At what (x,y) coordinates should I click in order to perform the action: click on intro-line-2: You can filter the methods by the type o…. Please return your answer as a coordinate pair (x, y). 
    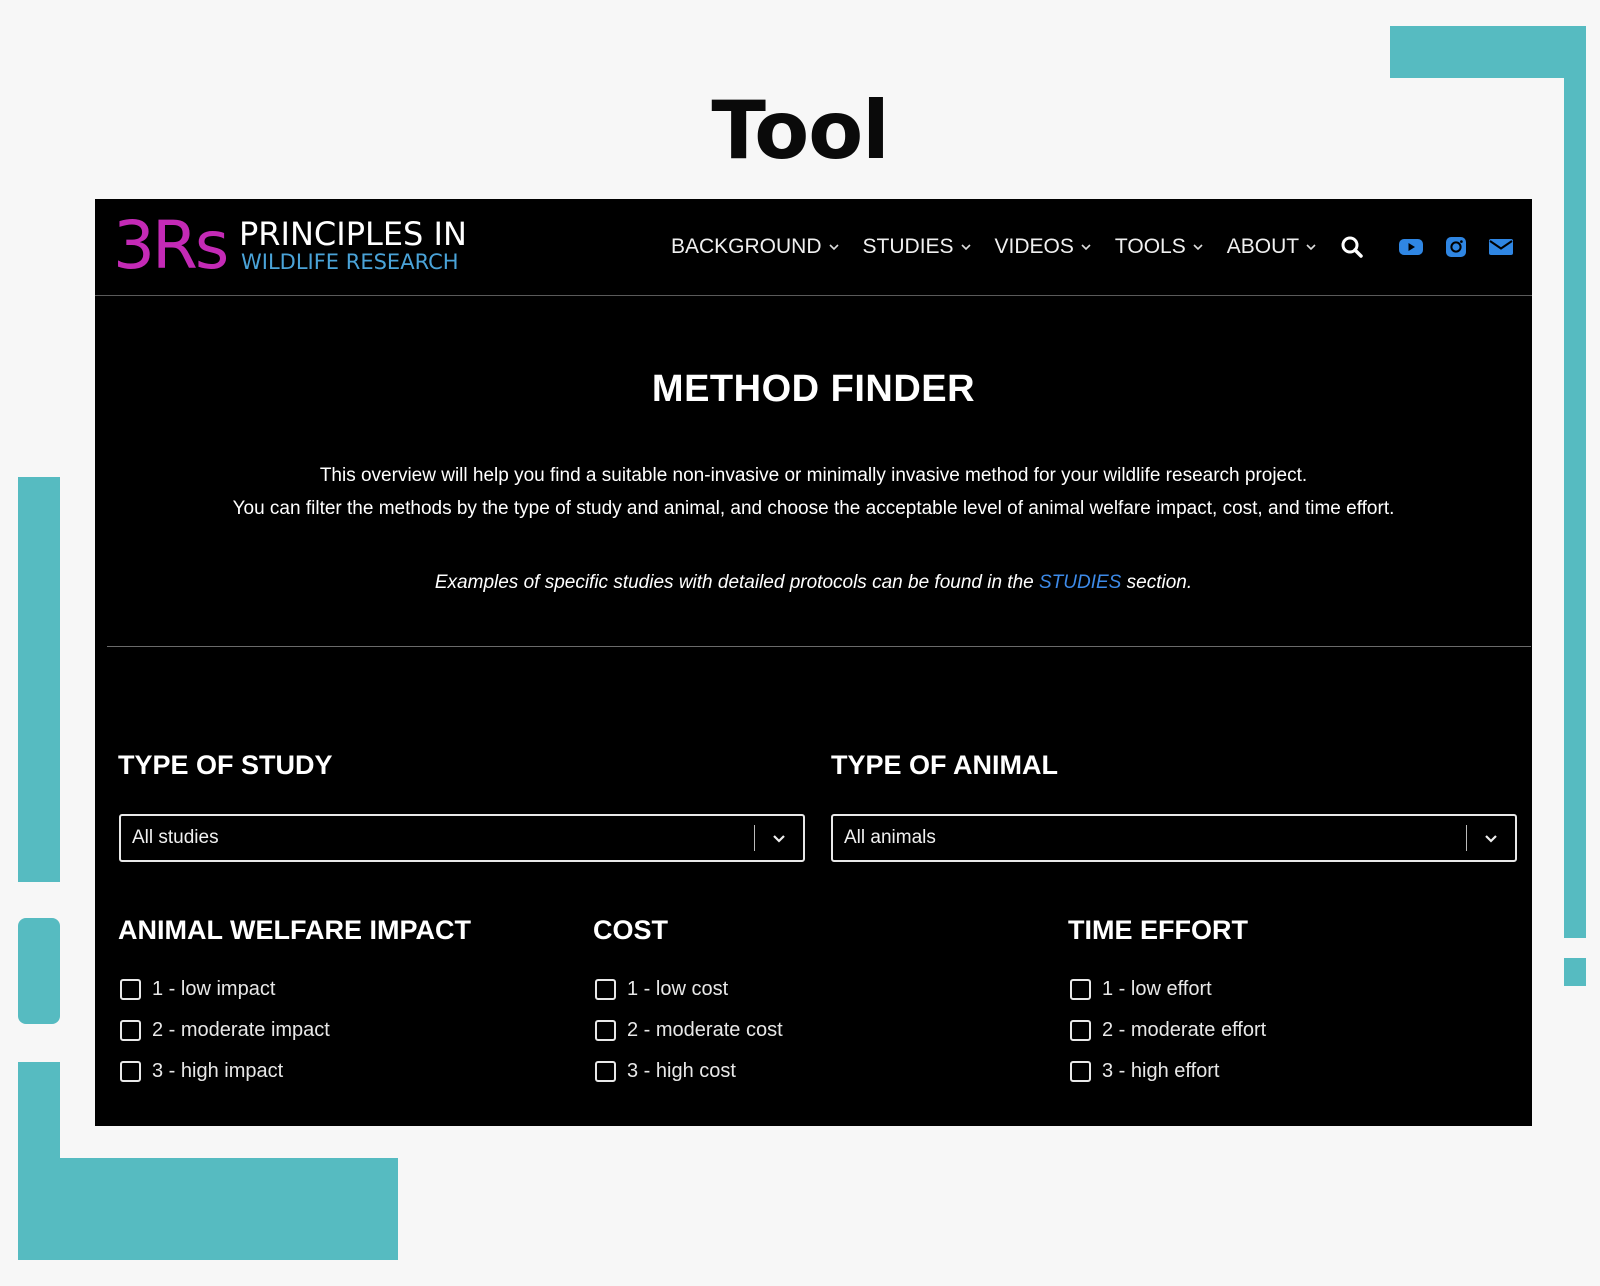
    Looking at the image, I should click on (813, 508).